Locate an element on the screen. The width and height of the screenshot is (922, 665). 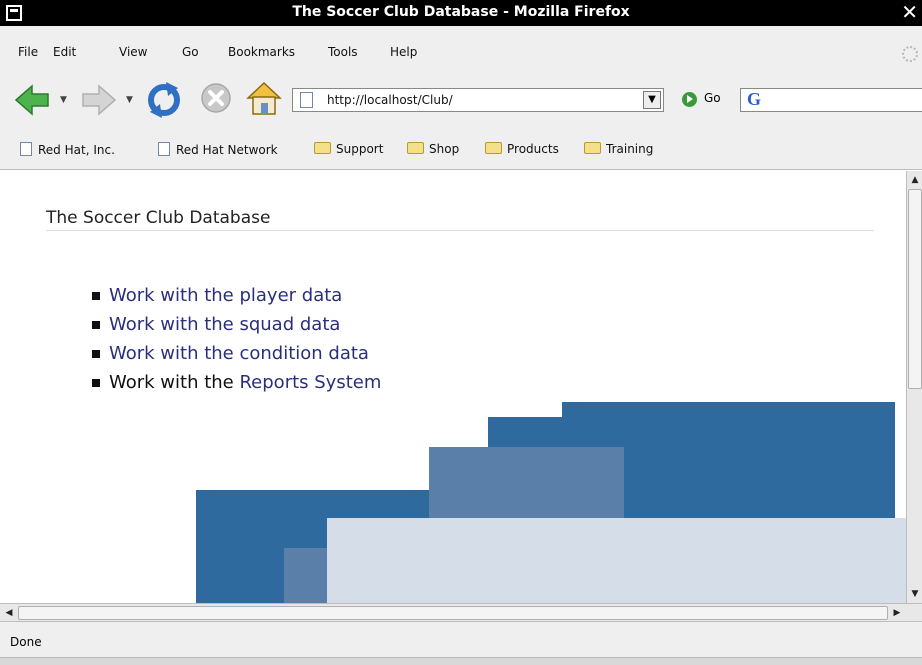
reload-icon is located at coordinates (164, 100).